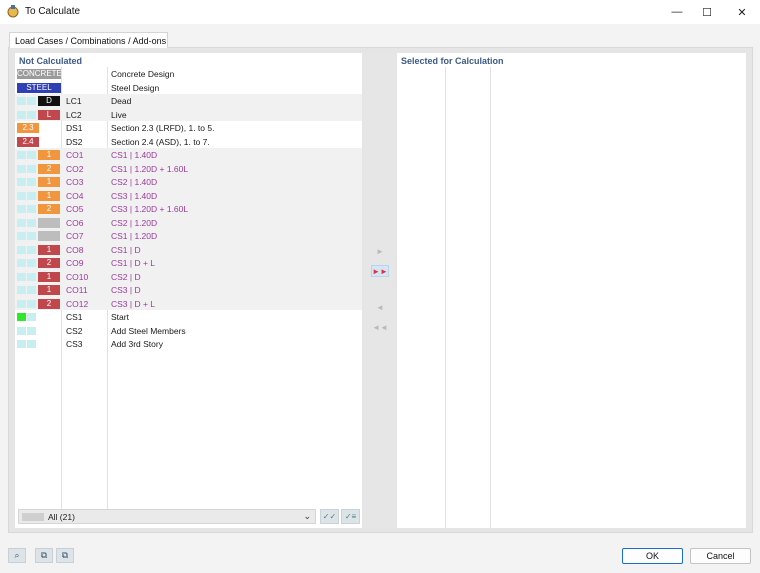 This screenshot has height=573, width=760. Describe the element at coordinates (74, 128) in the screenshot. I see `row-id: DS1` at that location.